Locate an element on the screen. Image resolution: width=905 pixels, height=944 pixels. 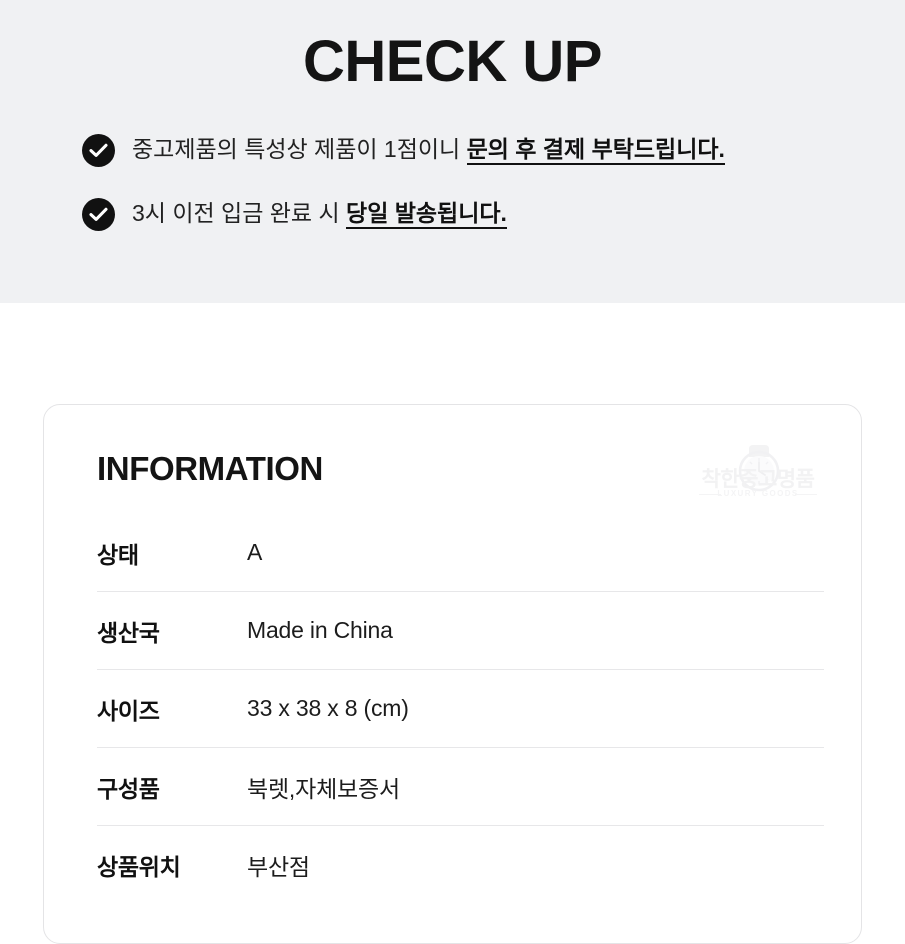
row-label: 상태 is located at coordinates (118, 554).